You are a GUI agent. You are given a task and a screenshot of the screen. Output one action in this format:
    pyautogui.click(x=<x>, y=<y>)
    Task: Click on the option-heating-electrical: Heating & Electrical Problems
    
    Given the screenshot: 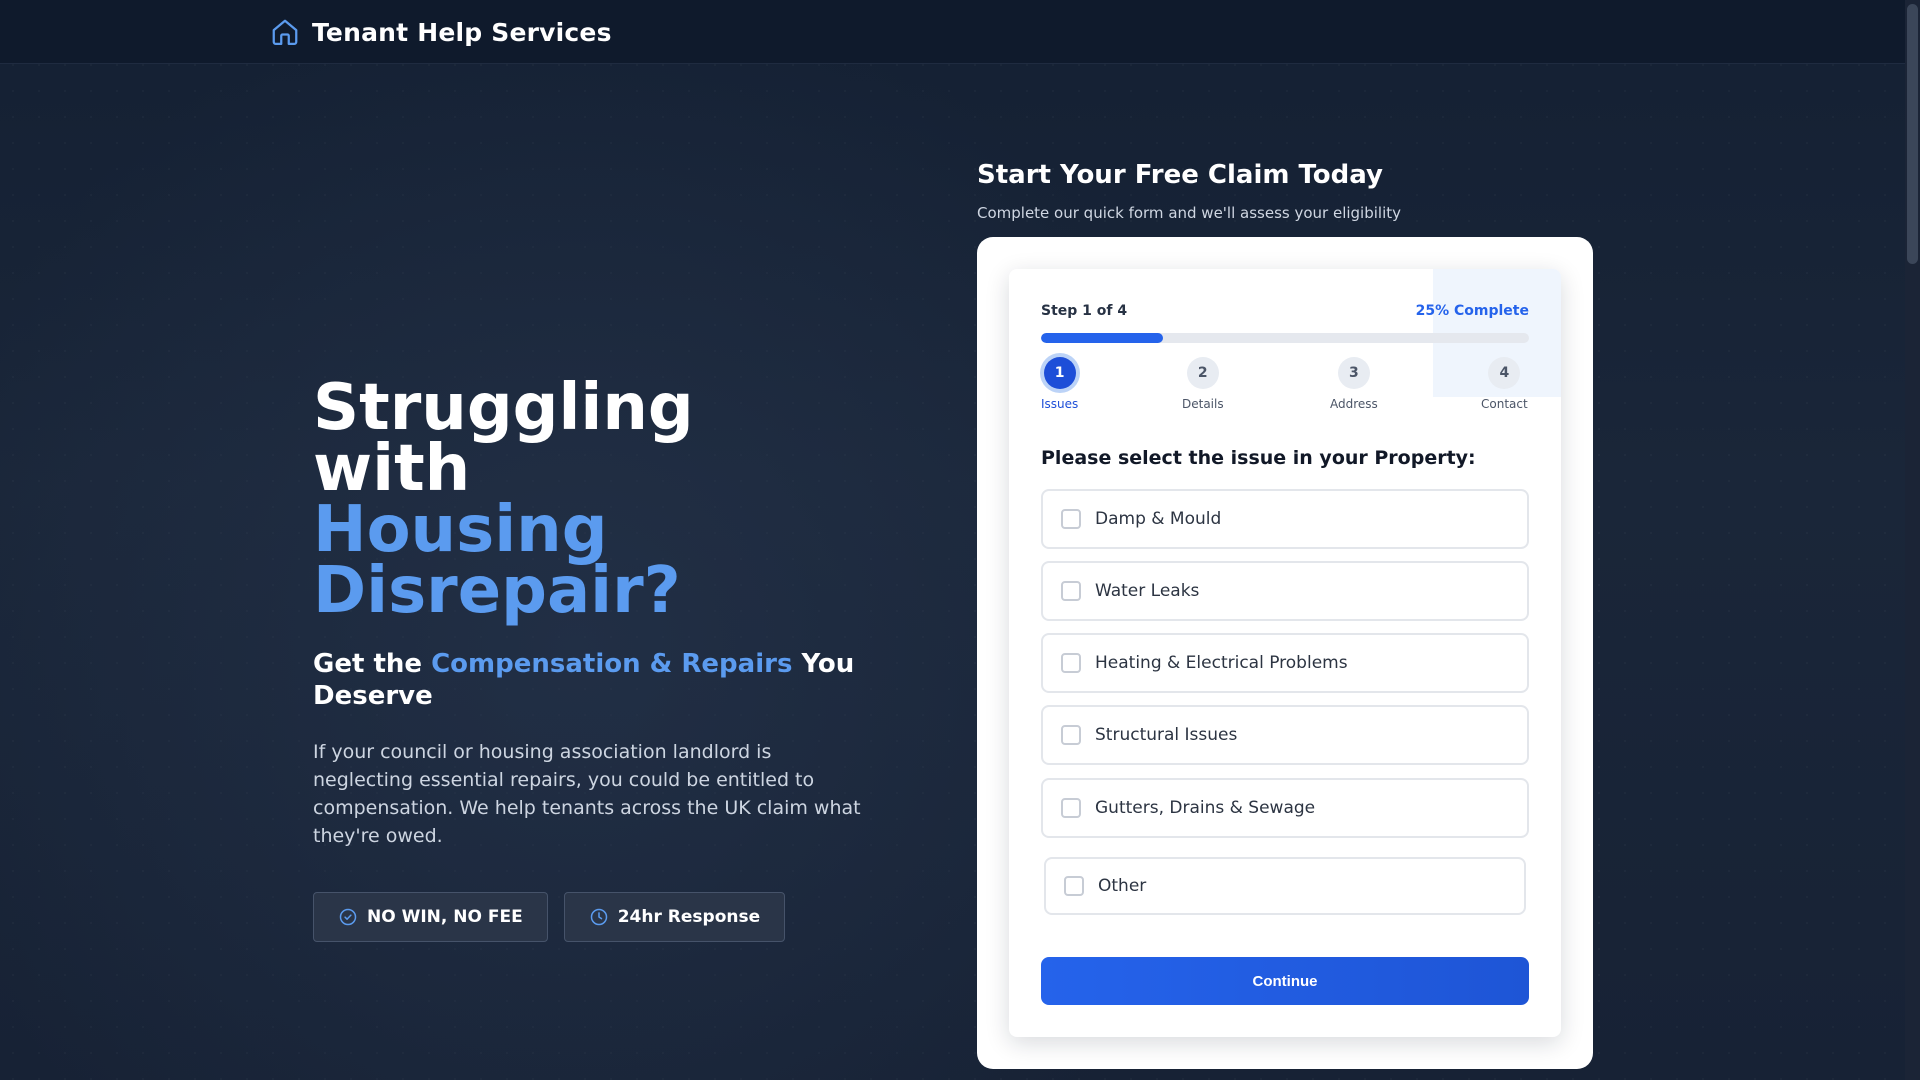 What is the action you would take?
    pyautogui.click(x=1285, y=663)
    